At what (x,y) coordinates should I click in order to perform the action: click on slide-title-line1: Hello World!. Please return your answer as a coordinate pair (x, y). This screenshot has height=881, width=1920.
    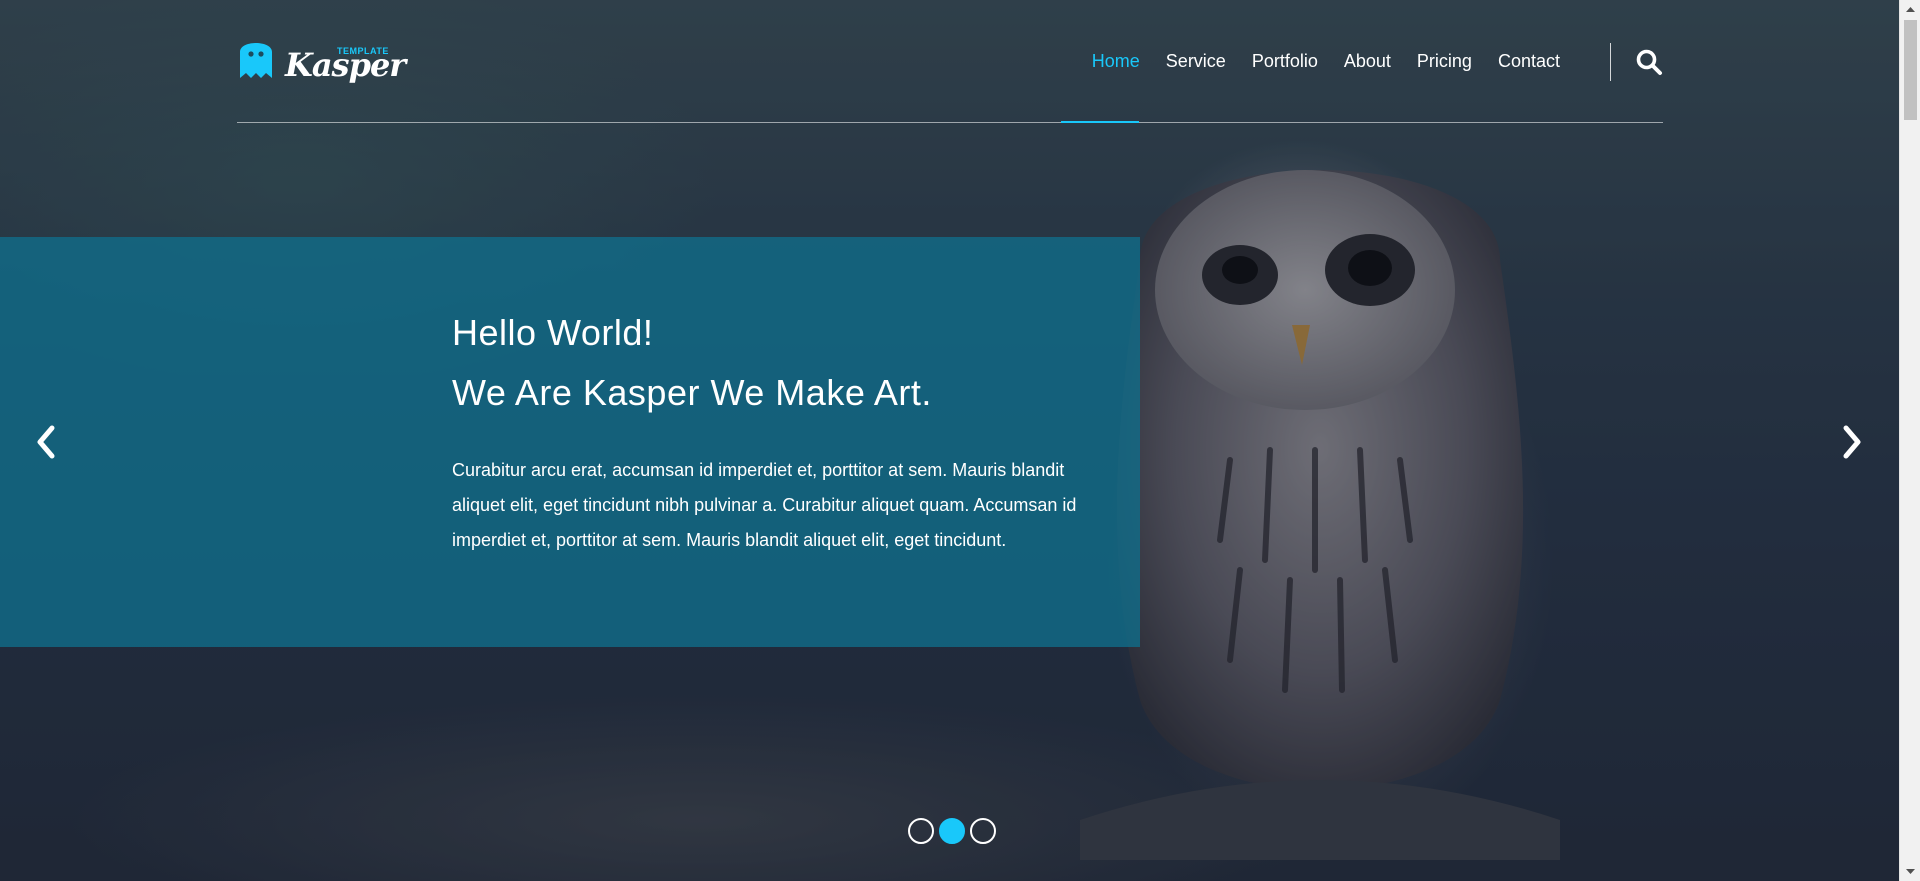
    Looking at the image, I should click on (553, 332).